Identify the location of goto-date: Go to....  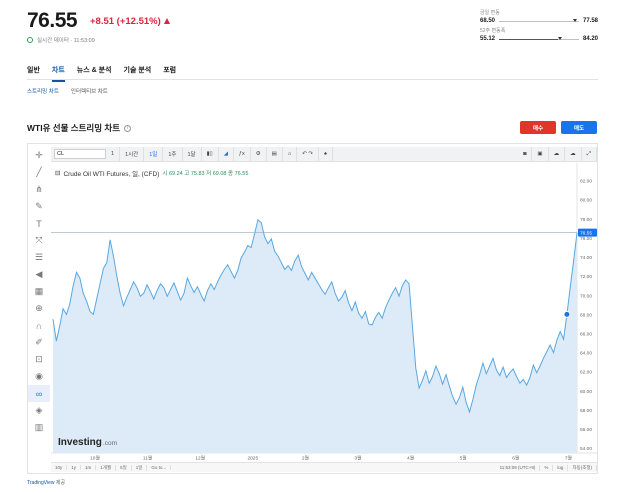
(159, 467).